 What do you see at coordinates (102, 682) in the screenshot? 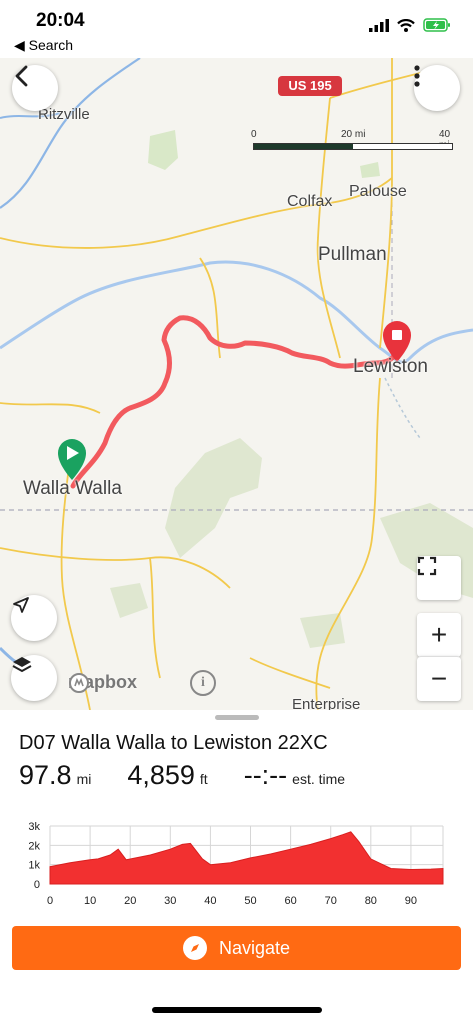
I see `mapbox-attribution: mapbox` at bounding box center [102, 682].